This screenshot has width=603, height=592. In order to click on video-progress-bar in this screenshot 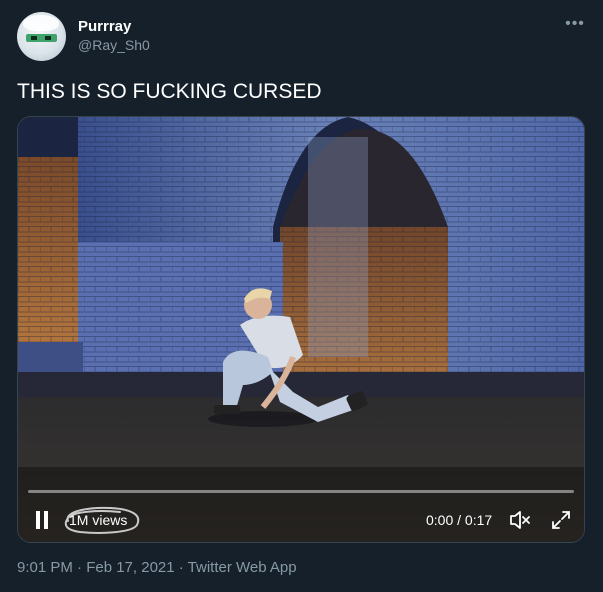, I will do `click(301, 491)`.